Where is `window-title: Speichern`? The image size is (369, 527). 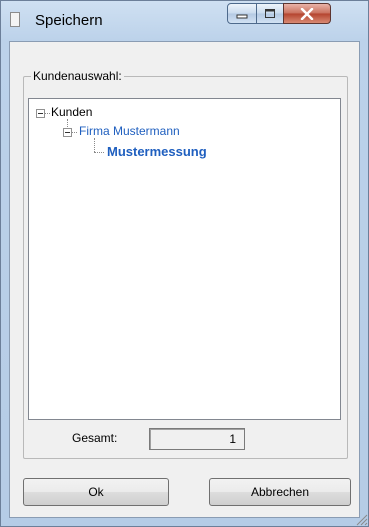 window-title: Speichern is located at coordinates (69, 20).